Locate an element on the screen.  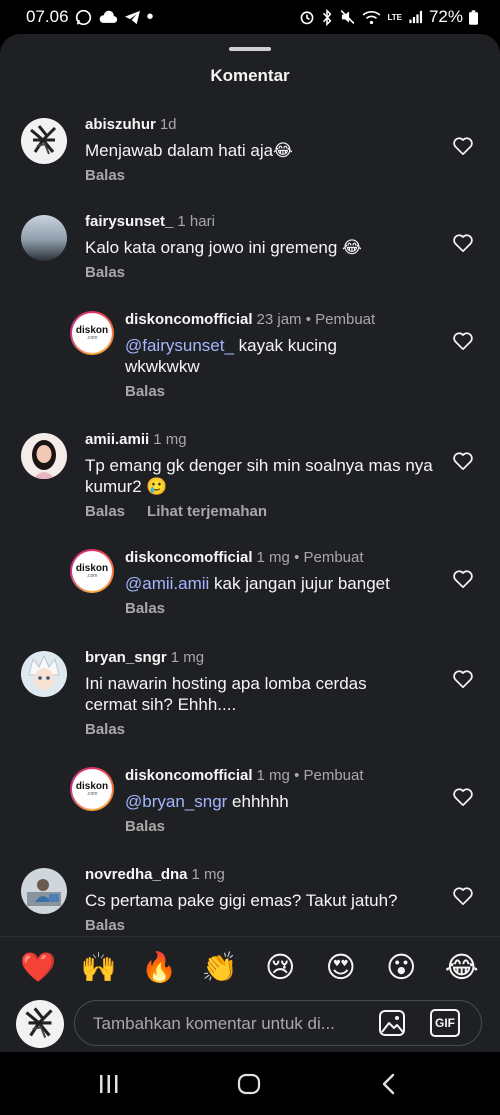
gif-label: GIF is located at coordinates (445, 1023).